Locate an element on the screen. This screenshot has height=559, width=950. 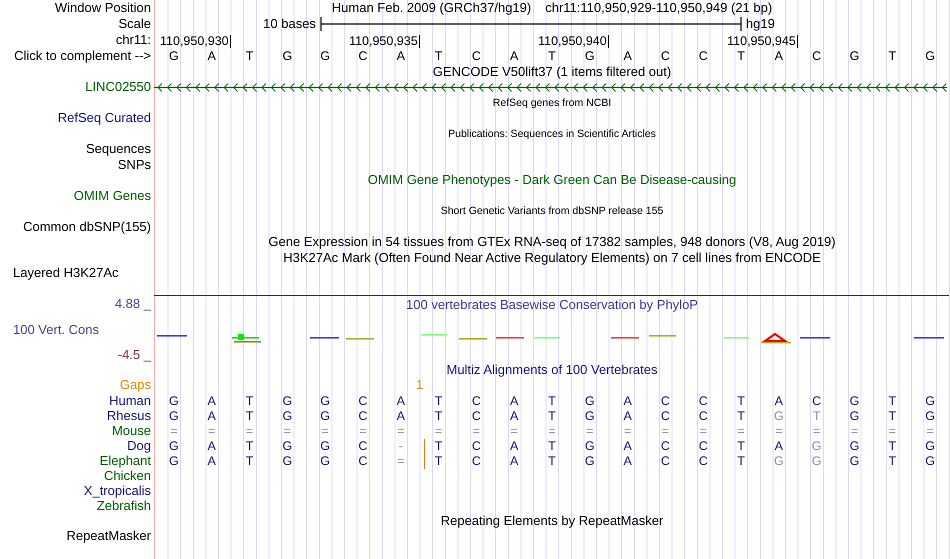
complement-link: Click to complement --> is located at coordinates (82, 56).